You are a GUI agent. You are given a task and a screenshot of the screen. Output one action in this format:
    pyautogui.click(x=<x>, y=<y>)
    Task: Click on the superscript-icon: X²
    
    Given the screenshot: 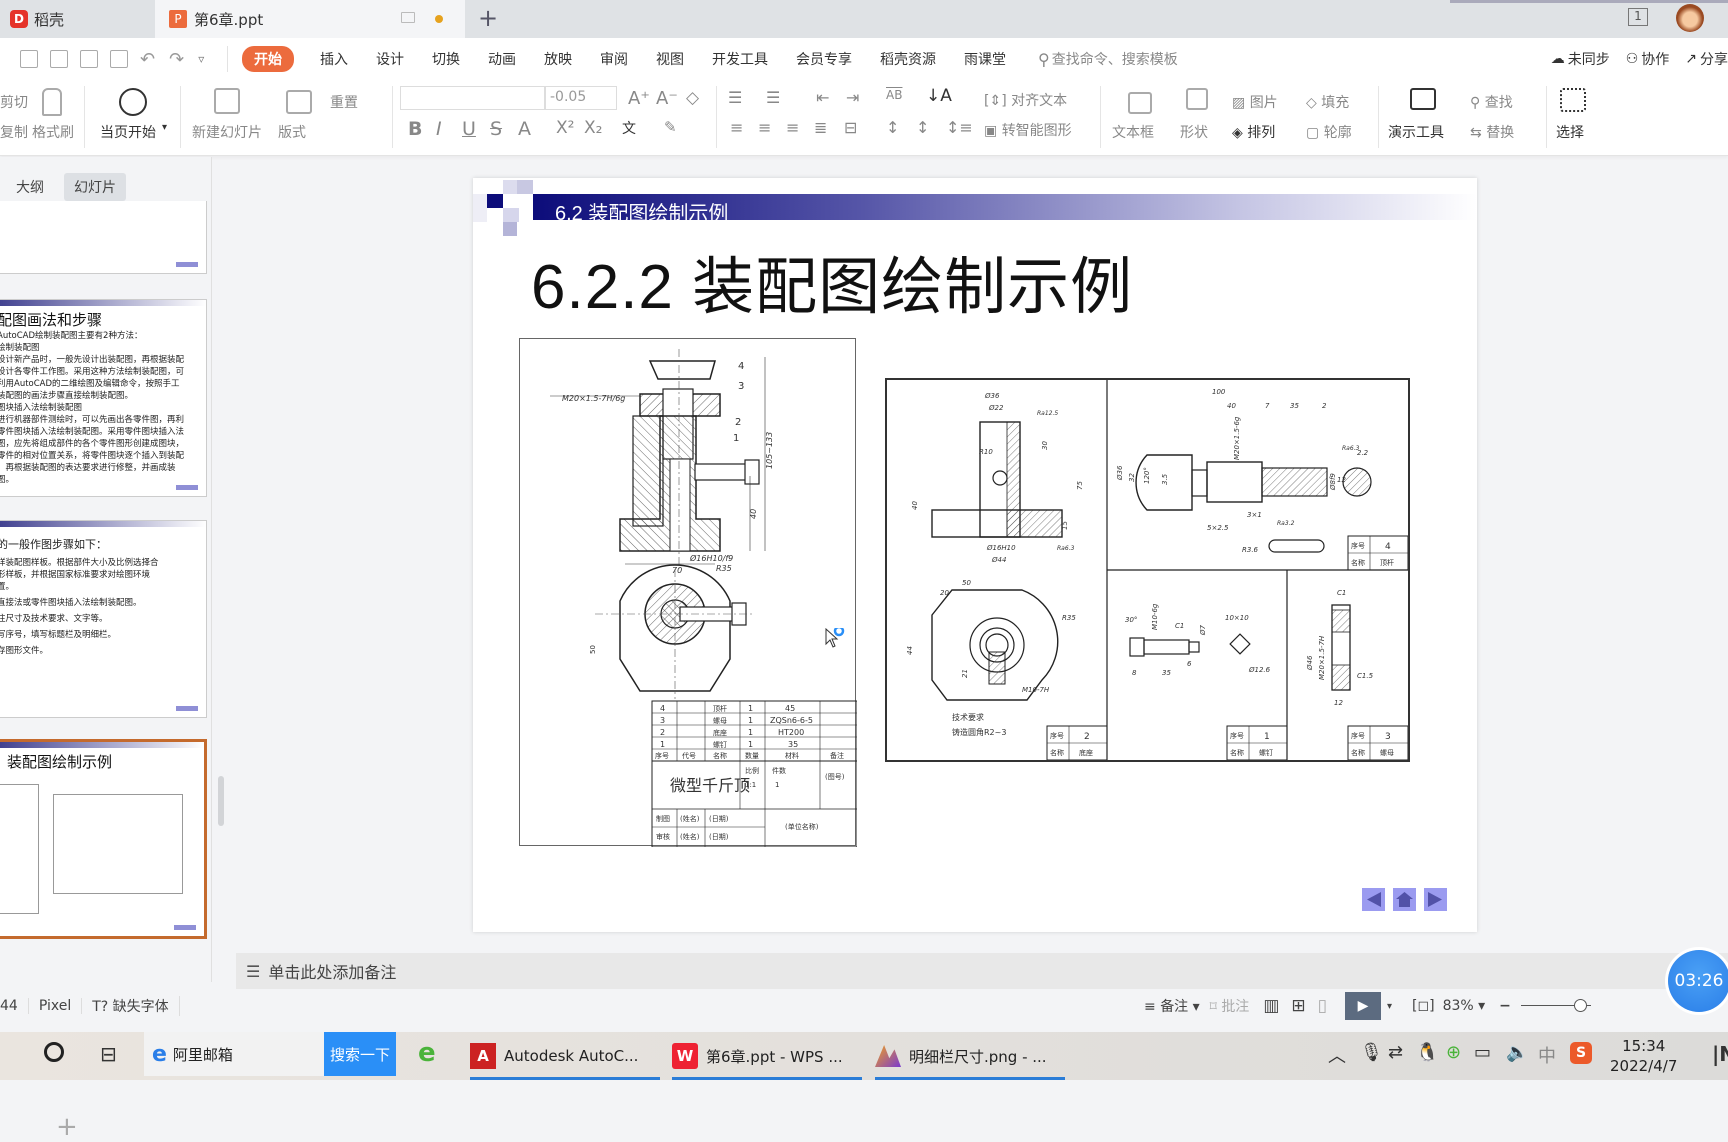 What is the action you would take?
    pyautogui.click(x=565, y=128)
    